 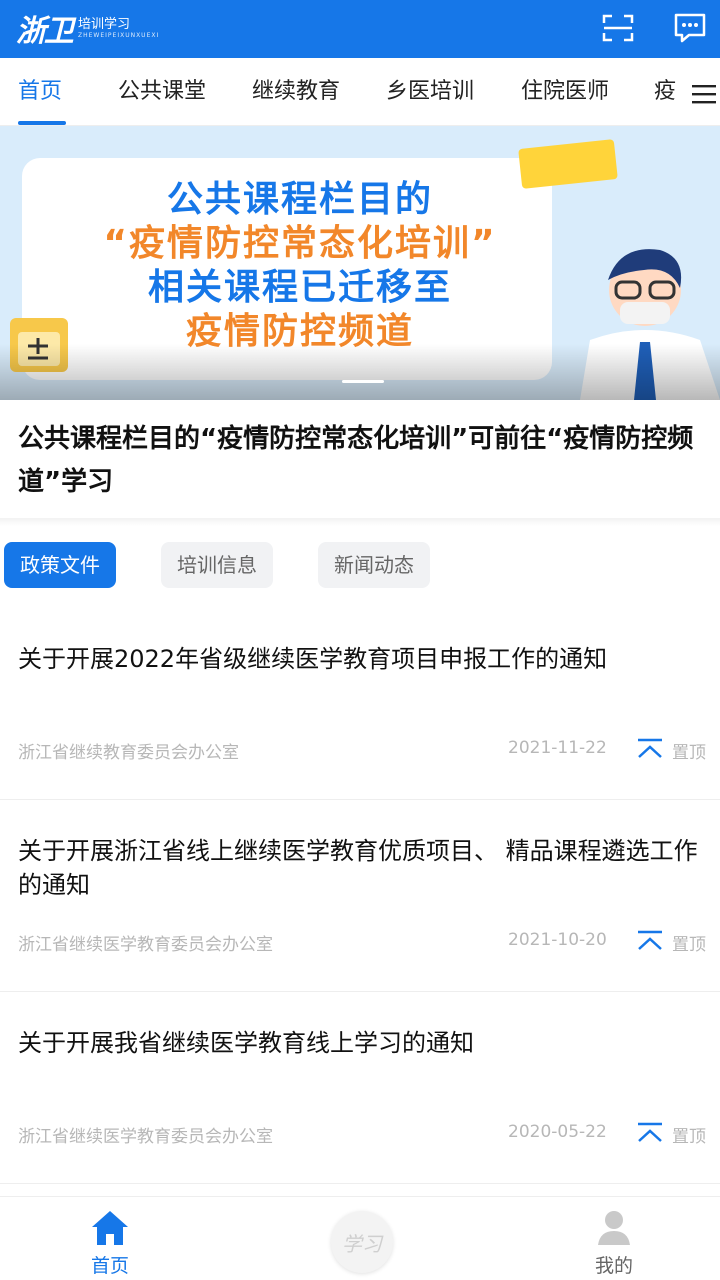 What do you see at coordinates (363, 381) in the screenshot?
I see `carousel-indicator` at bounding box center [363, 381].